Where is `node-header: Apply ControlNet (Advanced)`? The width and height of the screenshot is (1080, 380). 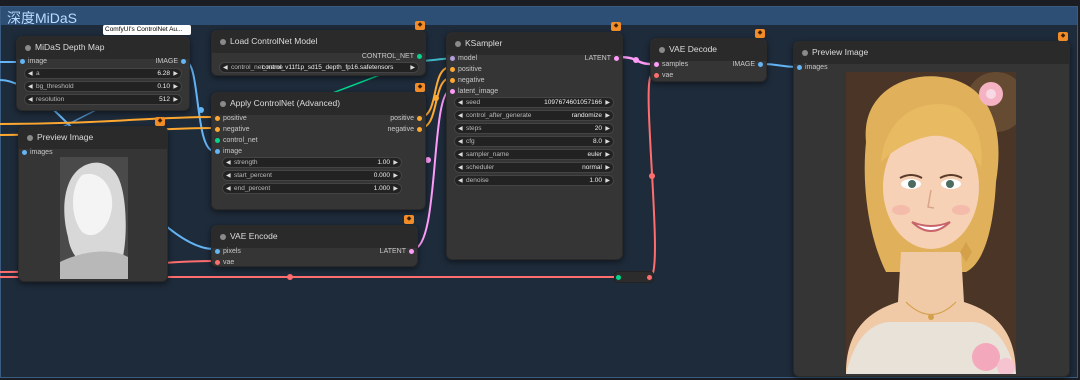 node-header: Apply ControlNet (Advanced) is located at coordinates (318, 104).